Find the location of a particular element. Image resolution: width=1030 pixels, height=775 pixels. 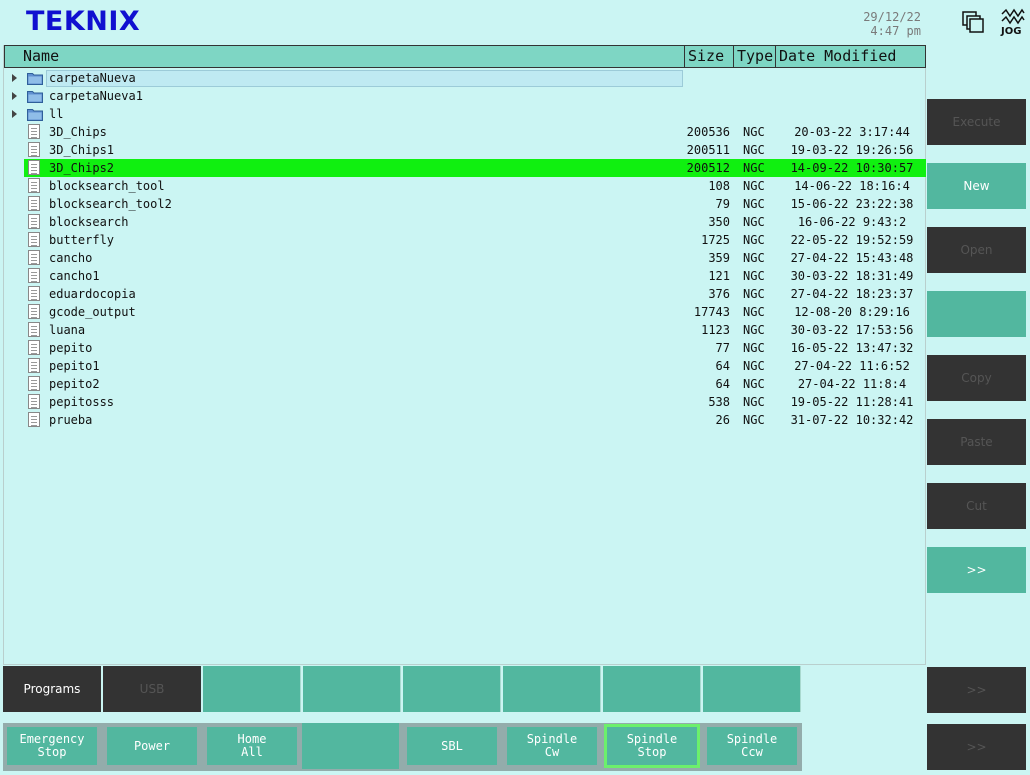

tab-usb: USB is located at coordinates (152, 689).